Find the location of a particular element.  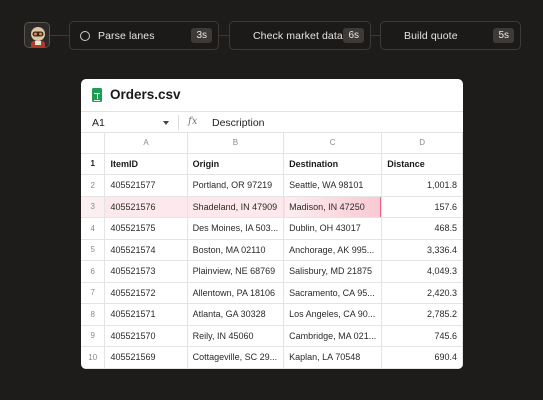

column-header: D is located at coordinates (422, 143).